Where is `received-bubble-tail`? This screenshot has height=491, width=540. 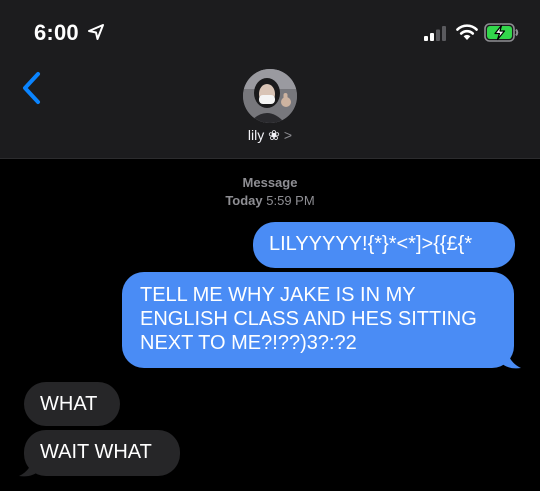
received-bubble-tail is located at coordinates (29, 465).